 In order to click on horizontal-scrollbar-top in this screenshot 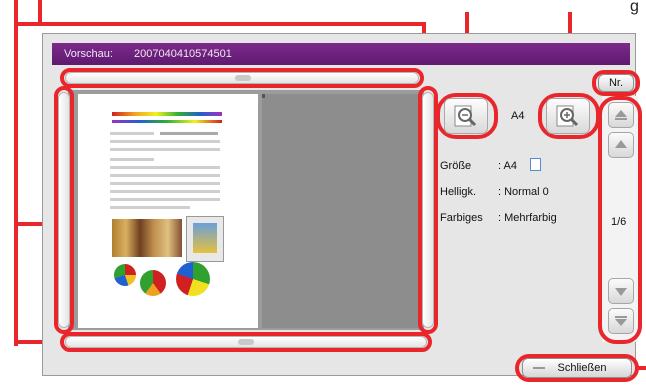, I will do `click(242, 78)`.